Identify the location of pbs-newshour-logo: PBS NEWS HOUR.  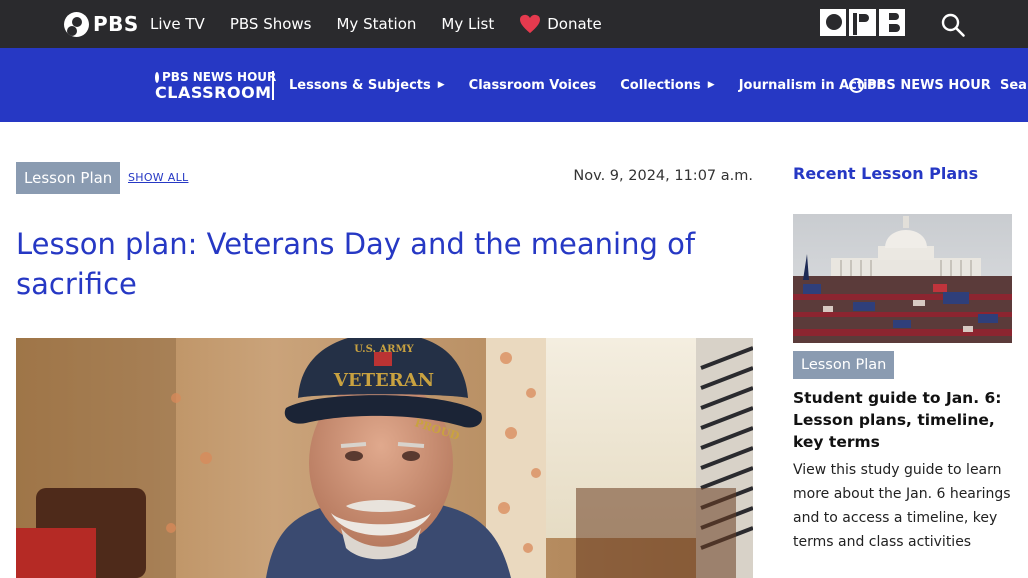
(920, 85).